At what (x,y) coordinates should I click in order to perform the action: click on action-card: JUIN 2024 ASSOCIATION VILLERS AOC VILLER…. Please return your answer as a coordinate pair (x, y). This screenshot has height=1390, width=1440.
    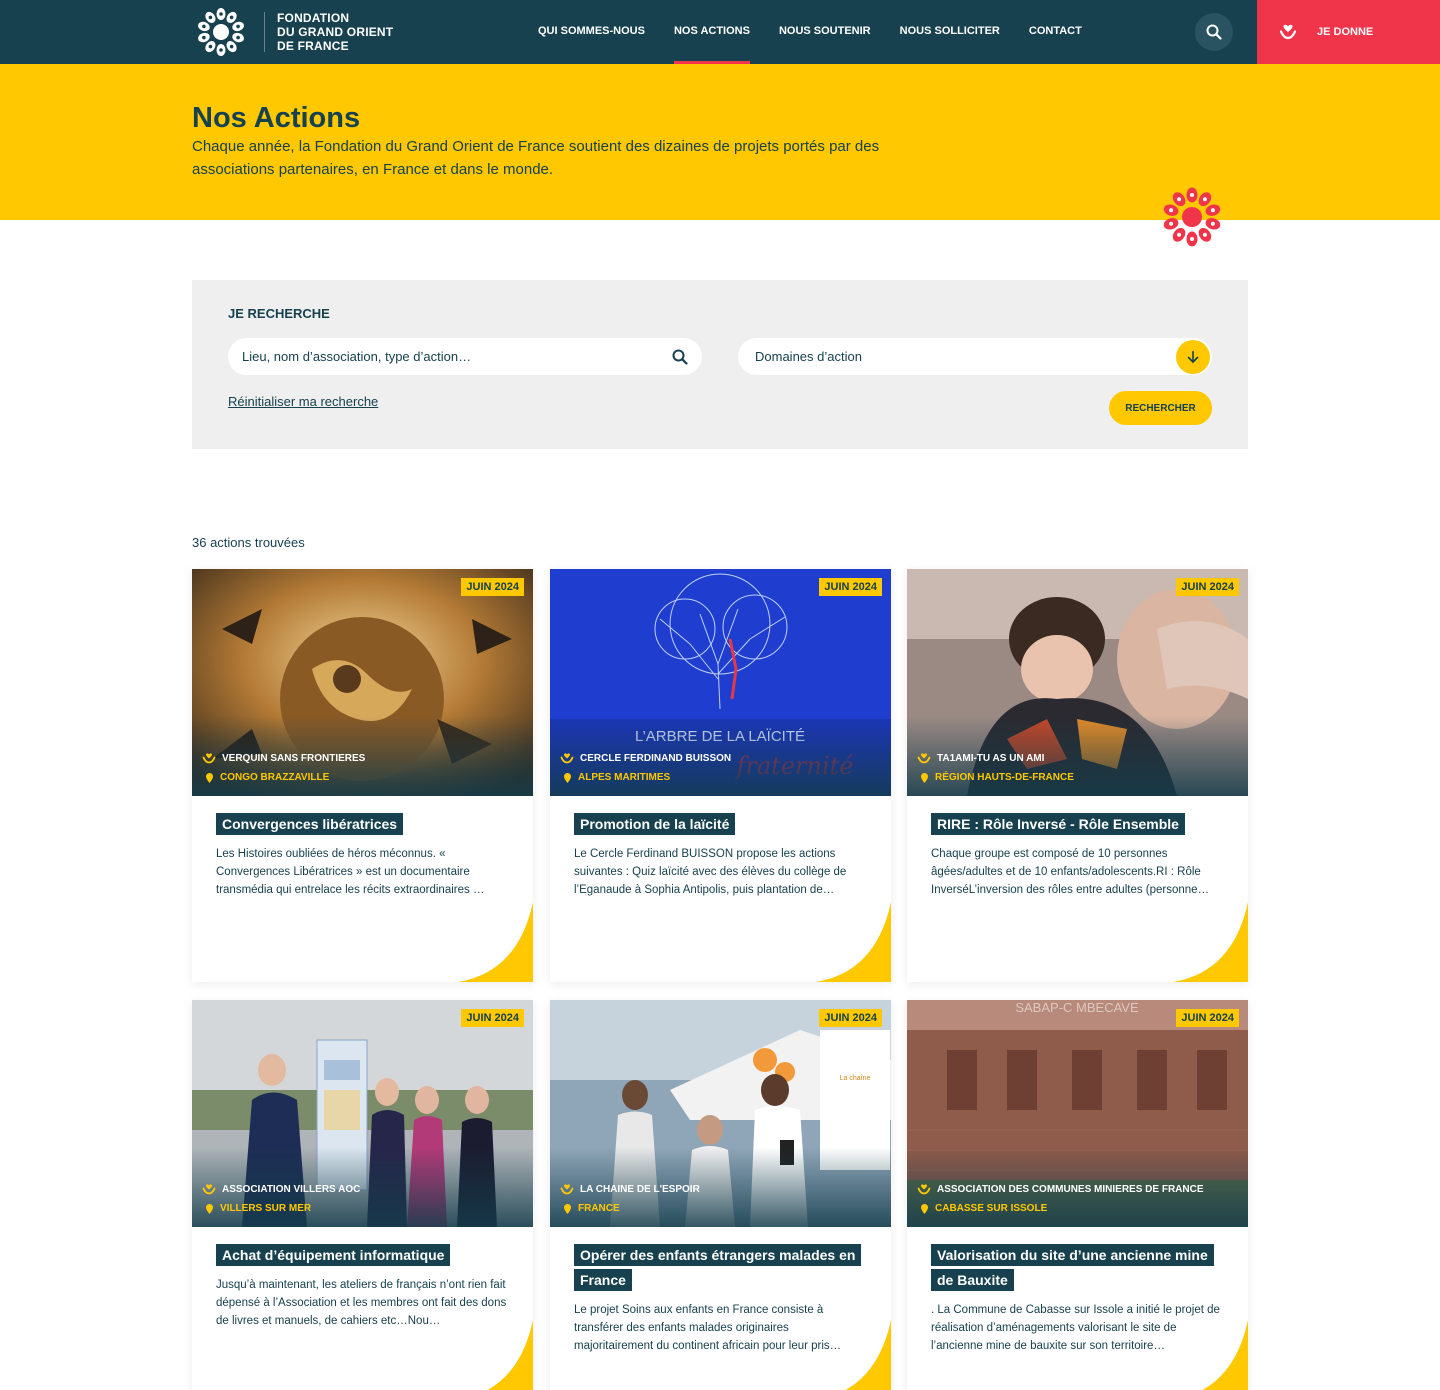
    Looking at the image, I should click on (362, 1195).